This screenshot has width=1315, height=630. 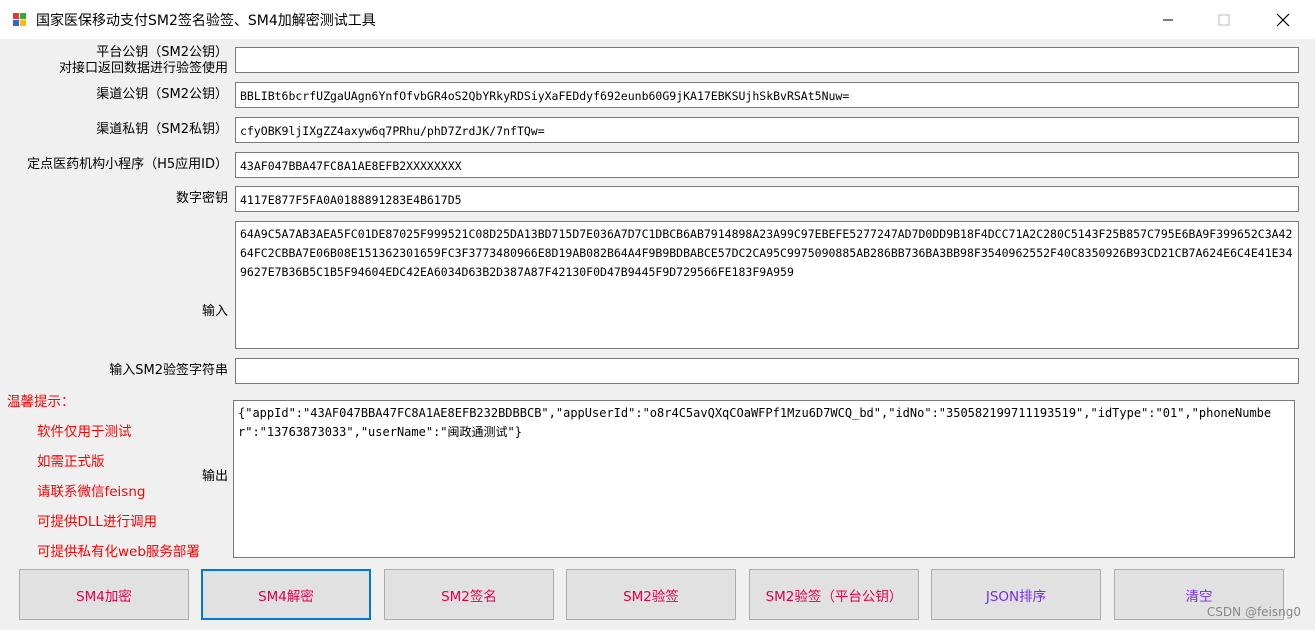 What do you see at coordinates (1253, 612) in the screenshot?
I see `watermark: CSDN @feisng0` at bounding box center [1253, 612].